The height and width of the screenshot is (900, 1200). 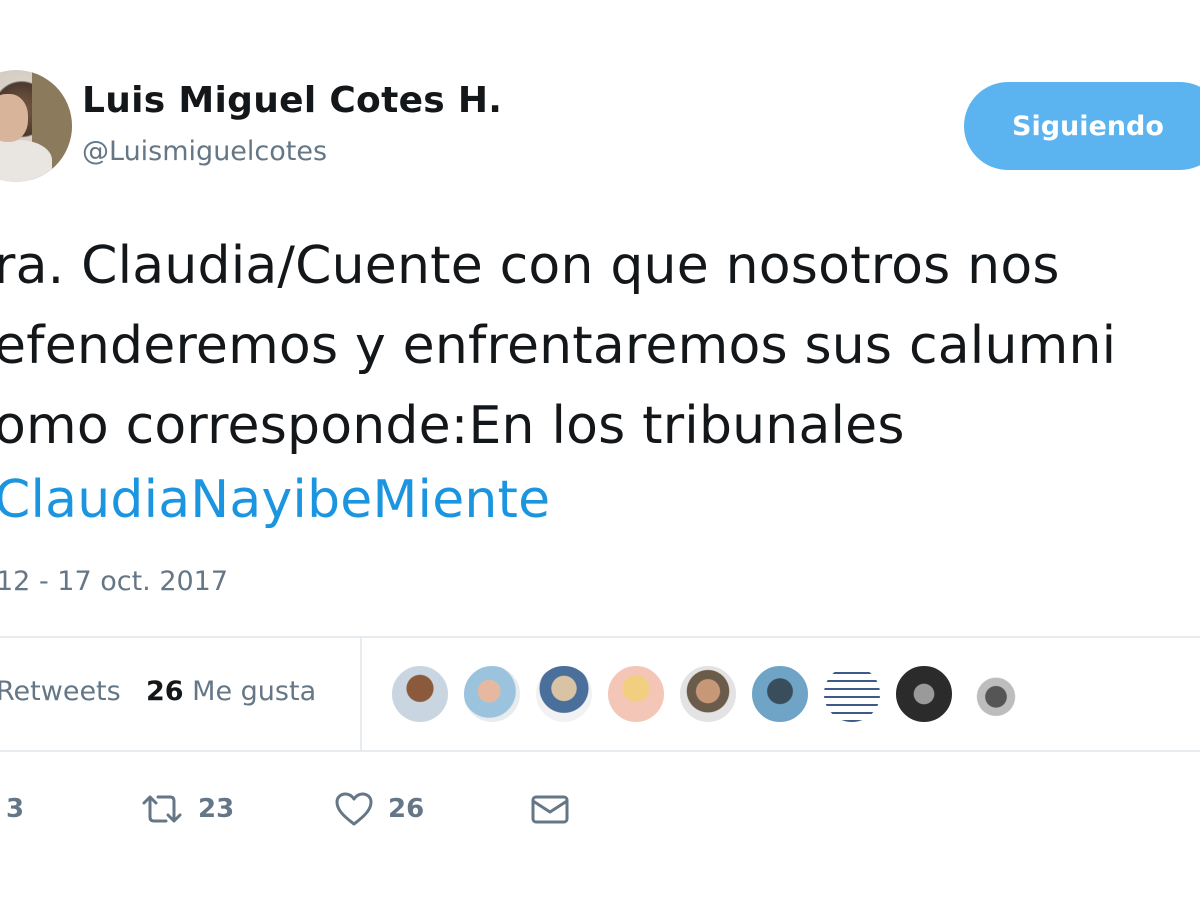 I want to click on user-avatar, so click(x=36, y=126).